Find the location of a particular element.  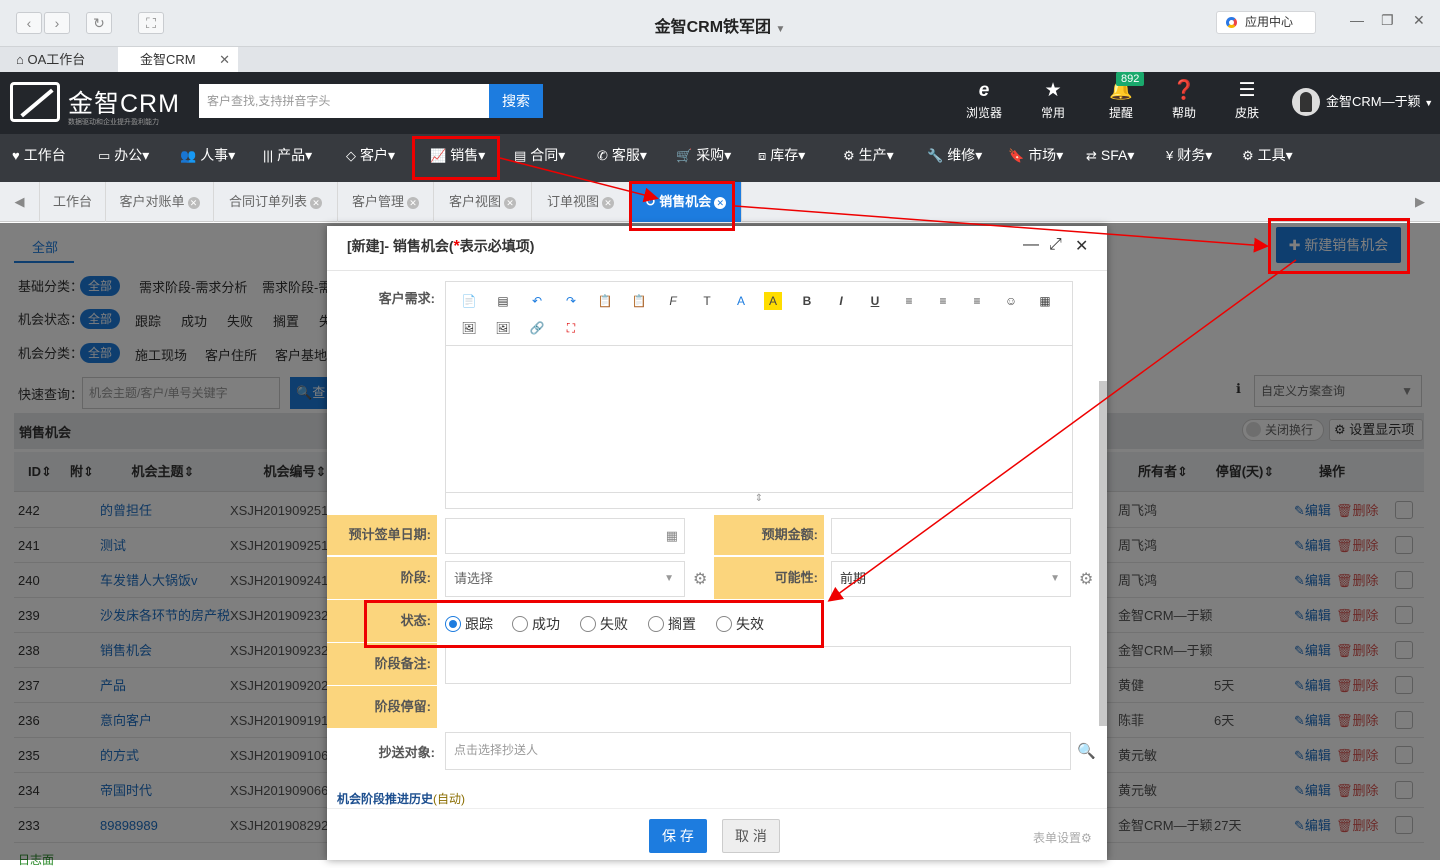

tab-customer-management: 客户管理 ✕ is located at coordinates (386, 202).